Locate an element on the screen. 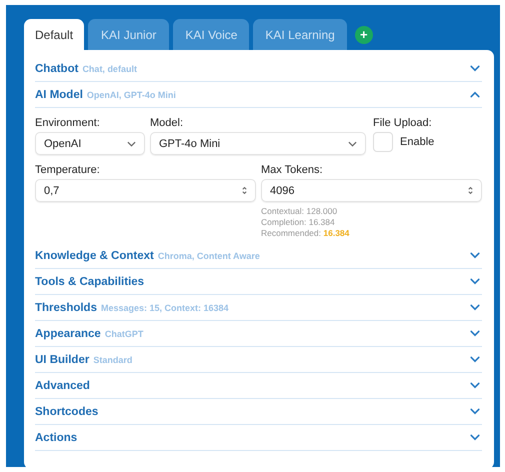  section-summary: Chroma, Content Aware is located at coordinates (209, 255).